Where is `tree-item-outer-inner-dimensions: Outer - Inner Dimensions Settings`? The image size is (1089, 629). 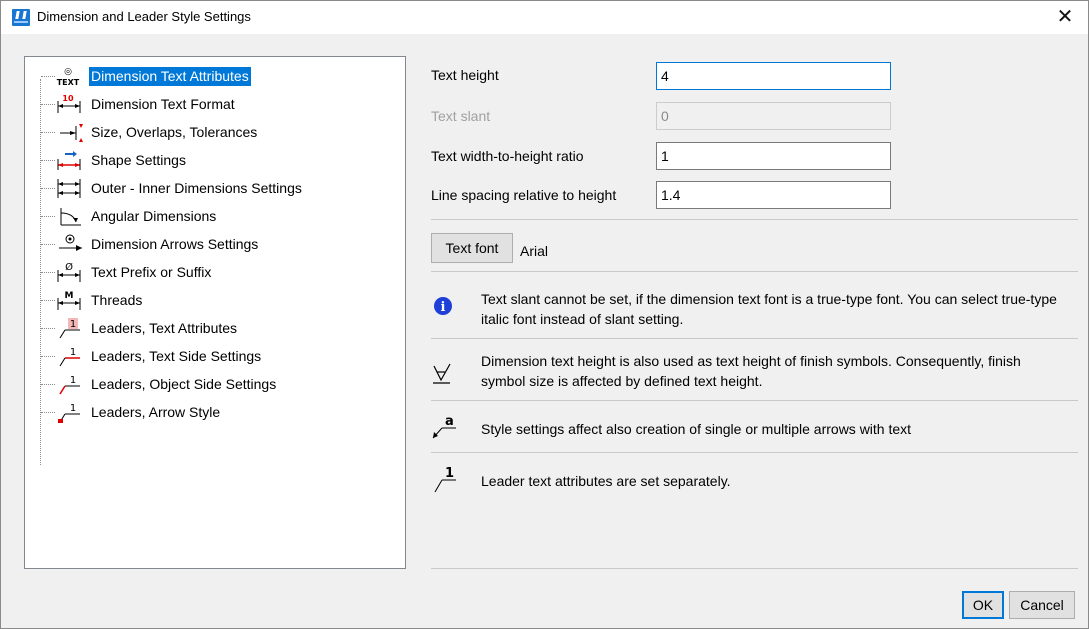
tree-item-outer-inner-dimensions: Outer - Inner Dimensions Settings is located at coordinates (211, 188).